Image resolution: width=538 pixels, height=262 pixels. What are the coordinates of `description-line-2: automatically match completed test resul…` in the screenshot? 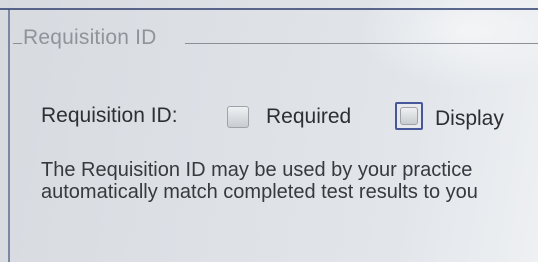 It's located at (259, 192).